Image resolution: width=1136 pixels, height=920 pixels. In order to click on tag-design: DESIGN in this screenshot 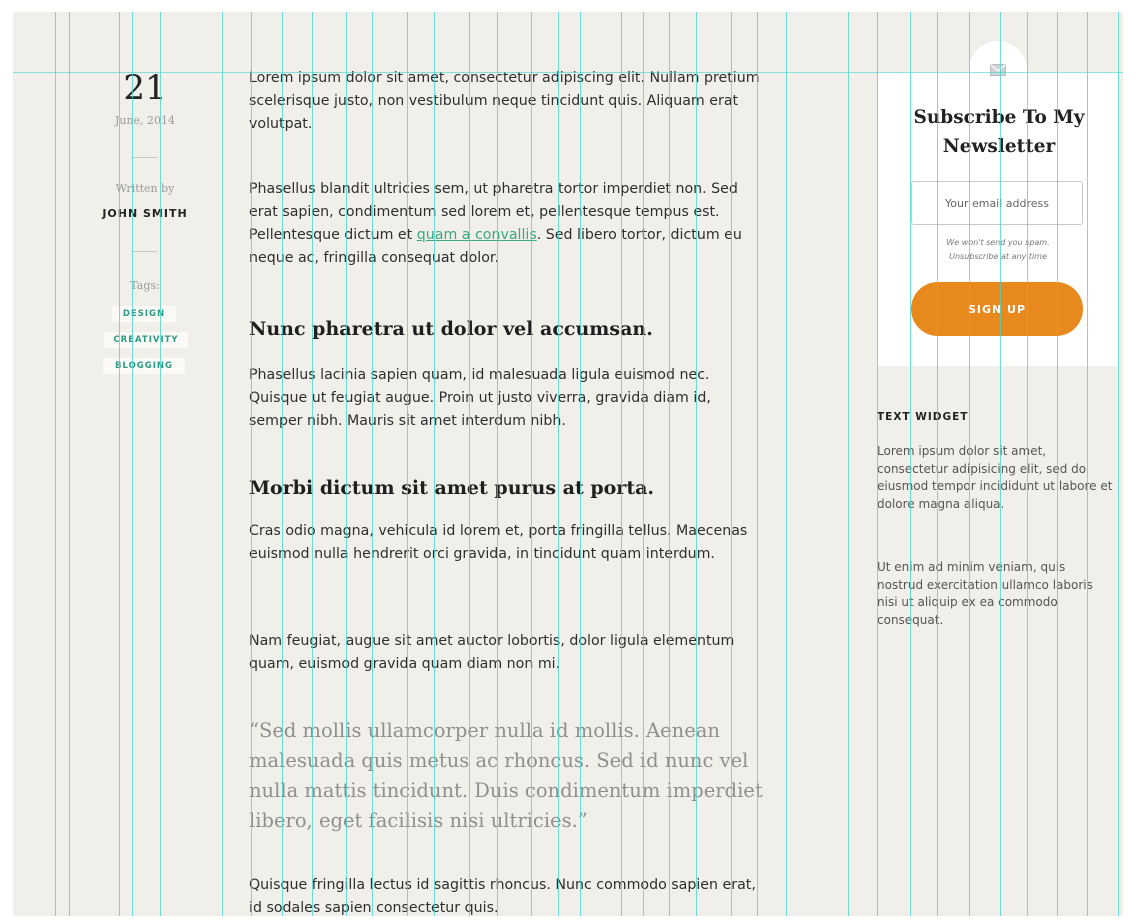, I will do `click(144, 314)`.